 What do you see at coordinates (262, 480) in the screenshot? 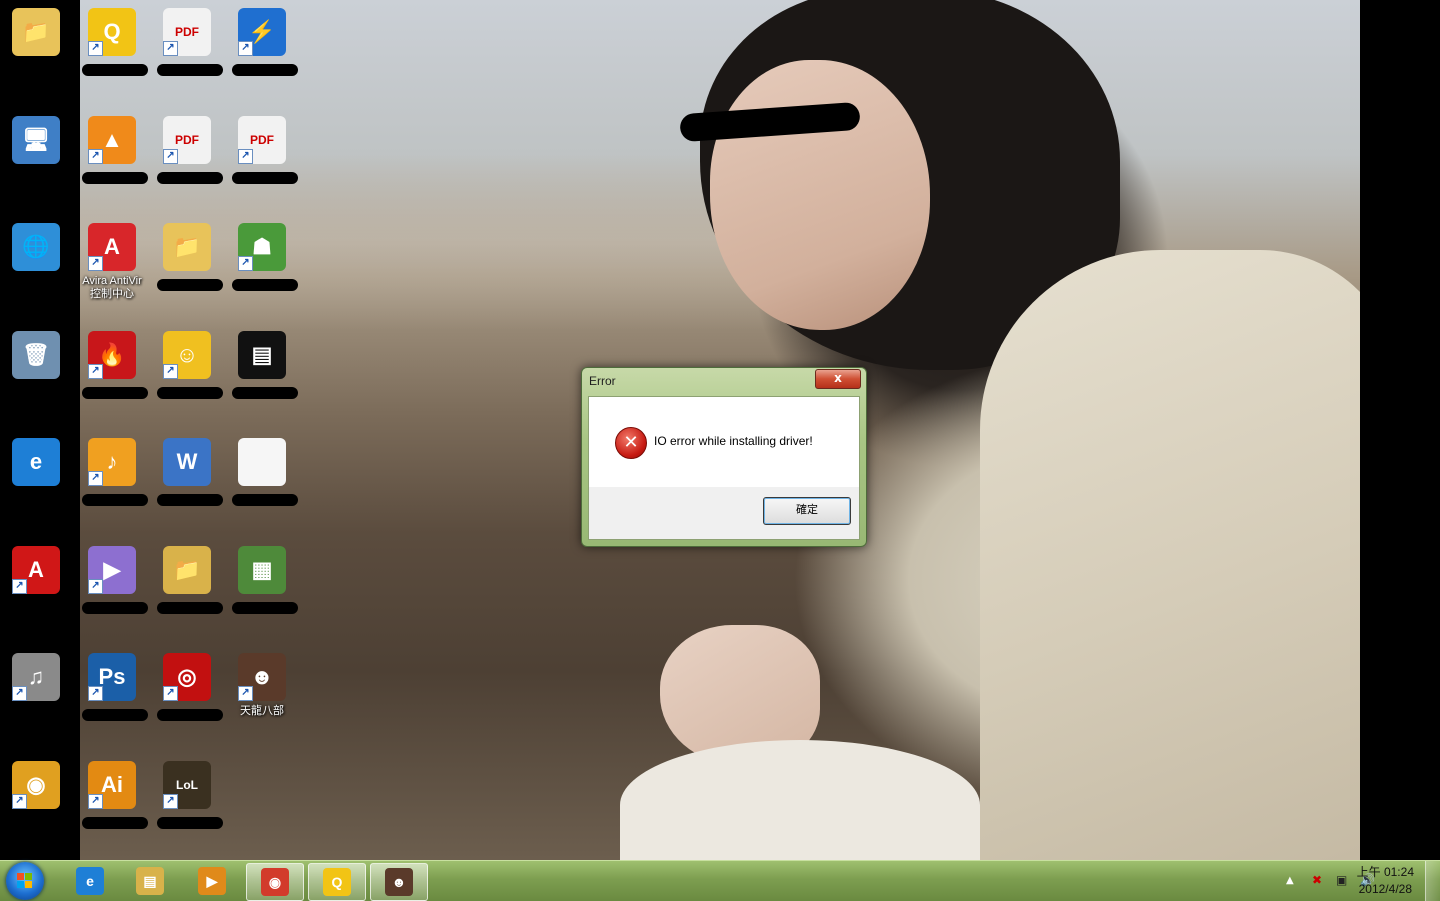
I see `desktop-icon` at bounding box center [262, 480].